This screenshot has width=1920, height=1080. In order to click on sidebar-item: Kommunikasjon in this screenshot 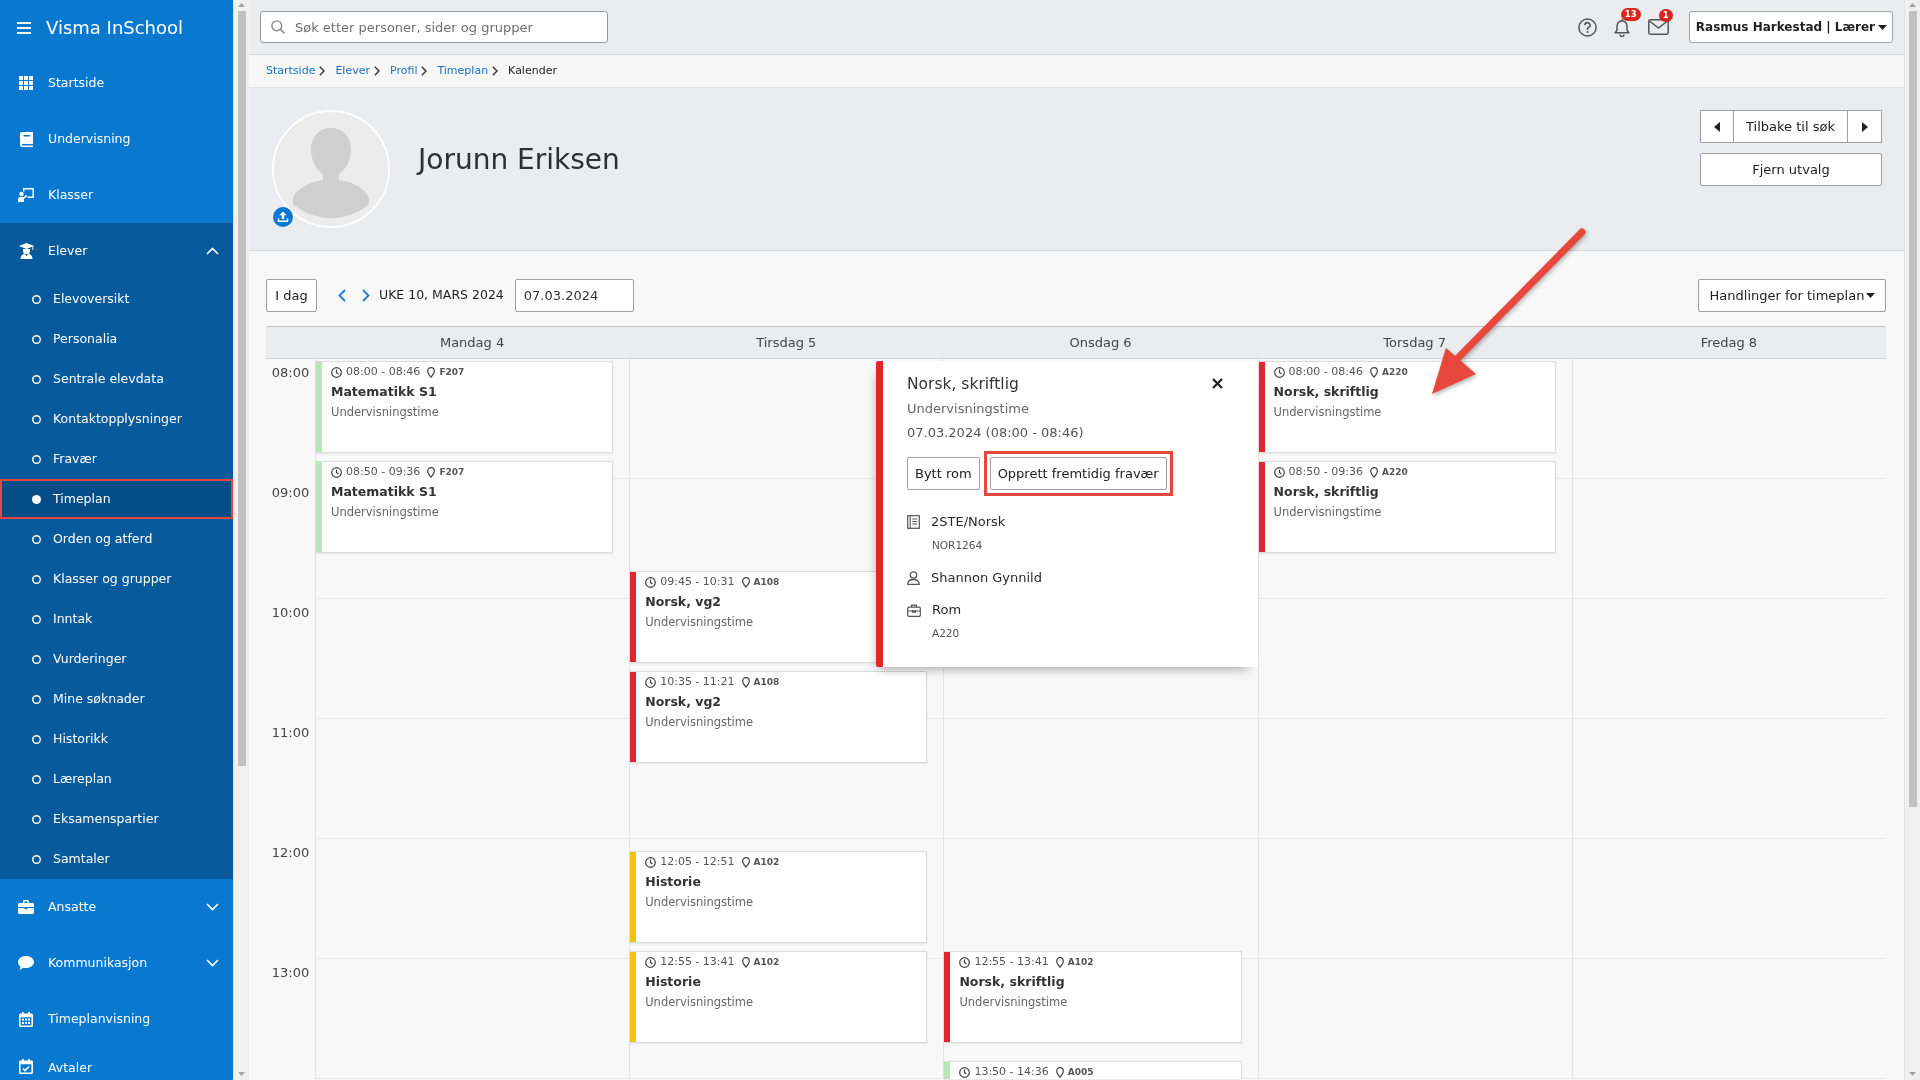, I will do `click(116, 963)`.